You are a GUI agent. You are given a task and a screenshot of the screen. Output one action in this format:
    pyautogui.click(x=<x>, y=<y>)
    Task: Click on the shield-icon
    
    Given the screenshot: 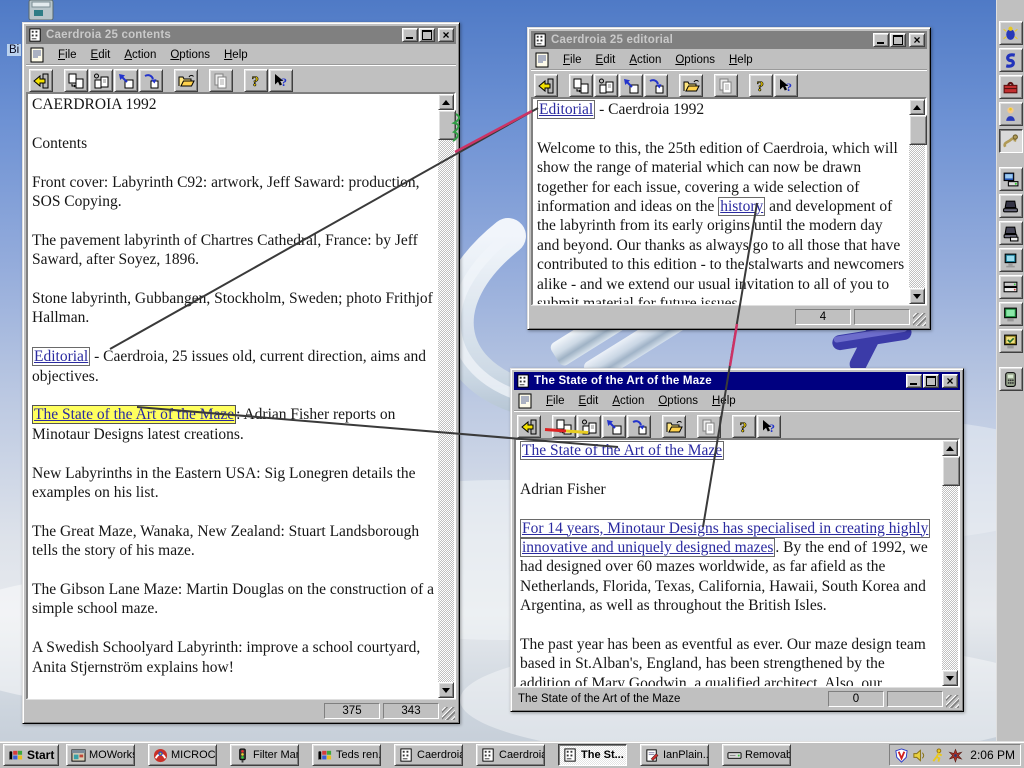 What is the action you would take?
    pyautogui.click(x=901, y=755)
    